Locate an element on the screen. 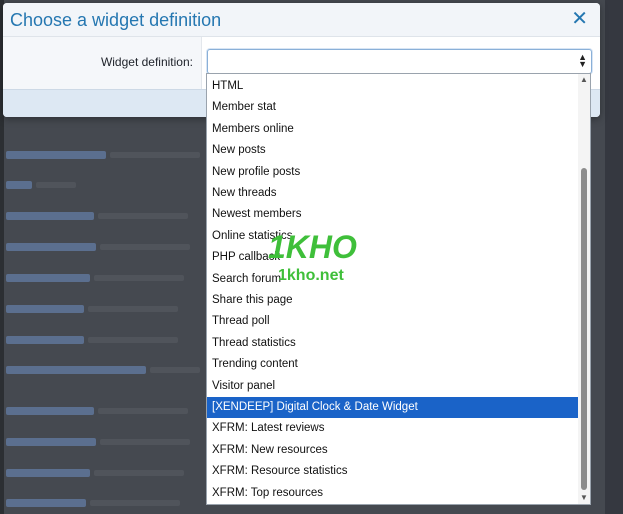 The height and width of the screenshot is (514, 623). dropdown-option: XFRM: New resources is located at coordinates (393, 450).